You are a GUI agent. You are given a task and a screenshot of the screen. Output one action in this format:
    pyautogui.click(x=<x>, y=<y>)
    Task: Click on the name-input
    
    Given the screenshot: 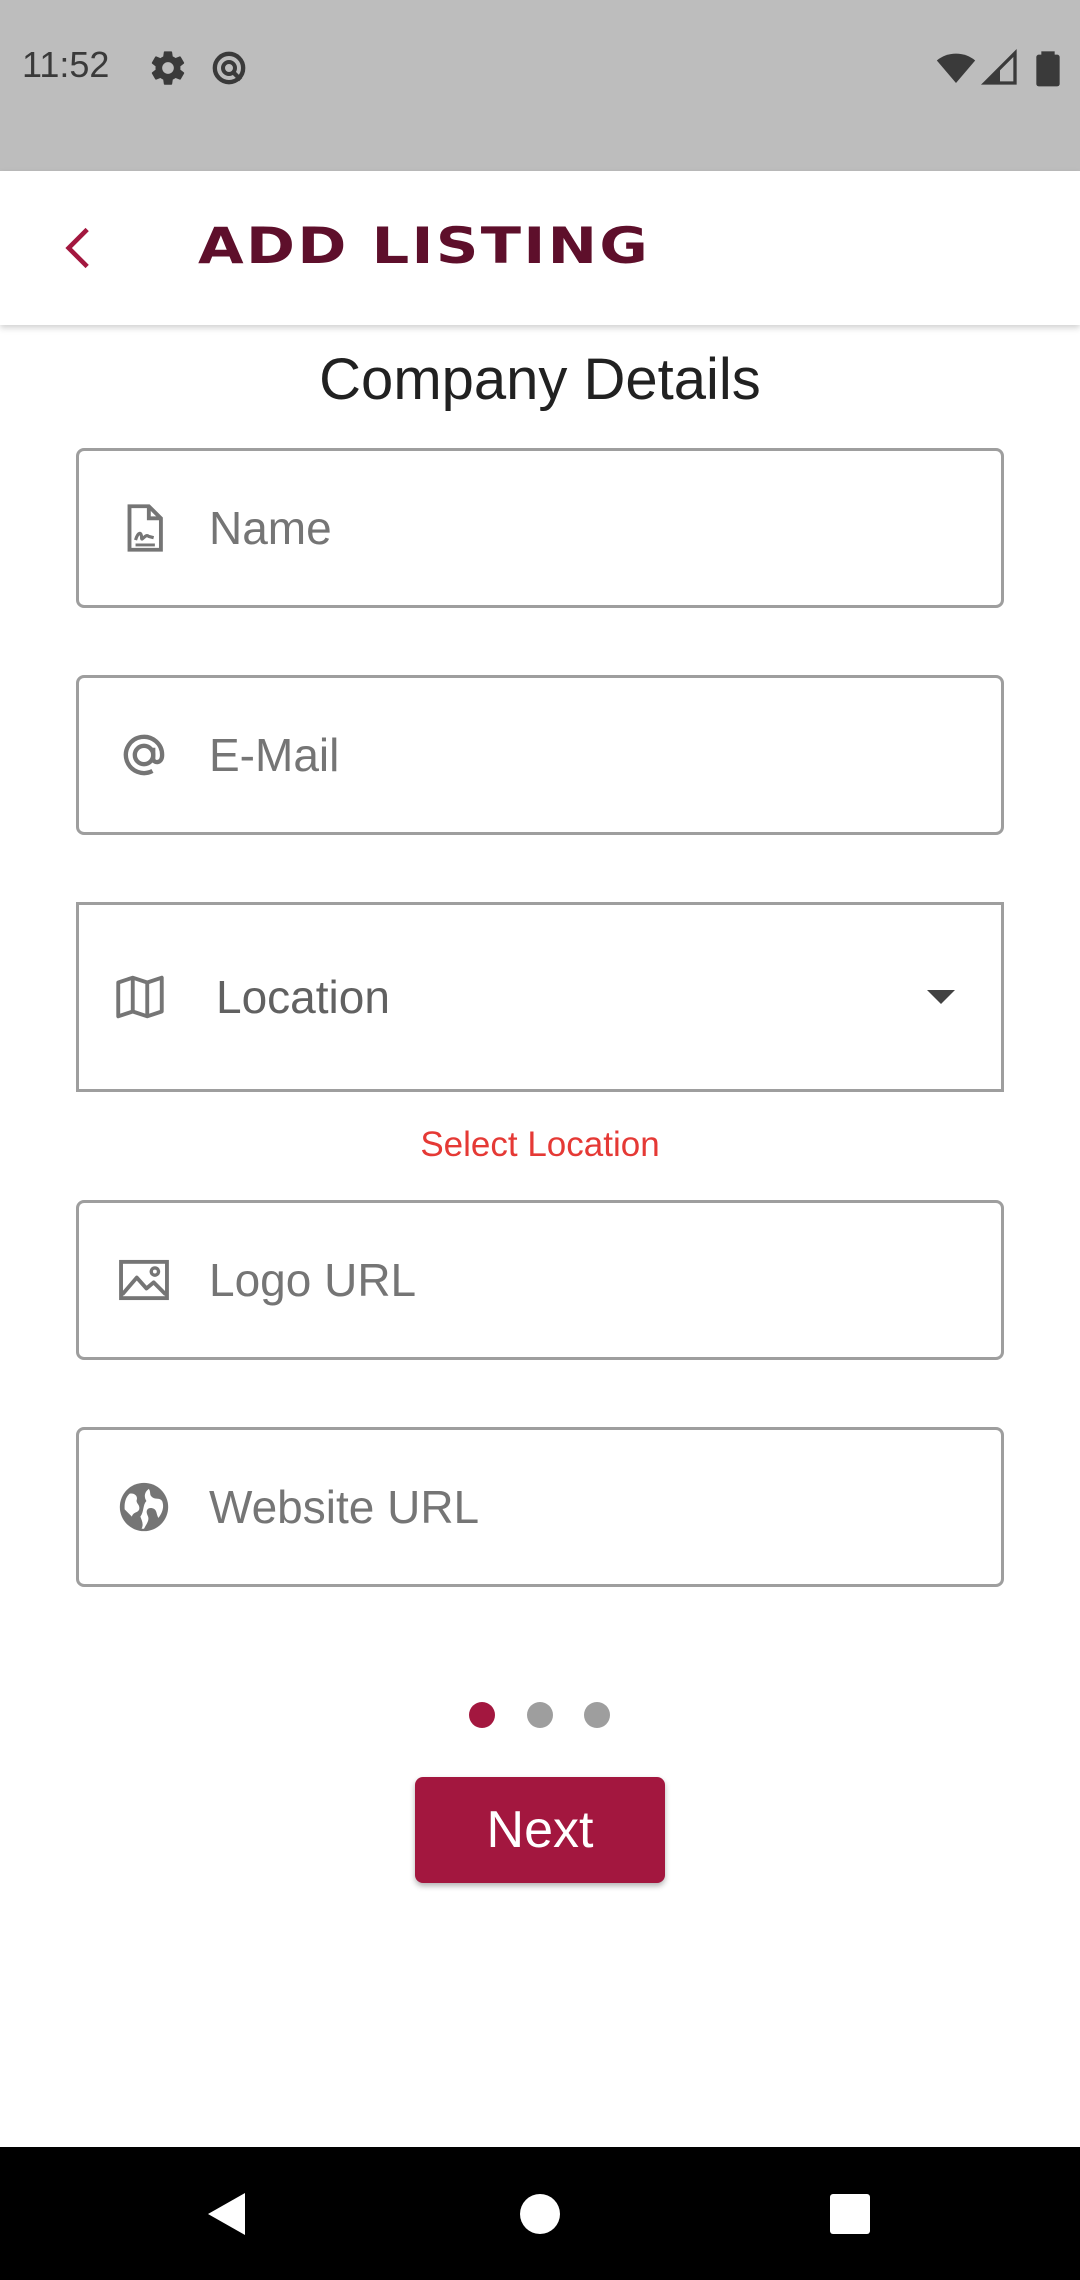 What is the action you would take?
    pyautogui.click(x=589, y=528)
    